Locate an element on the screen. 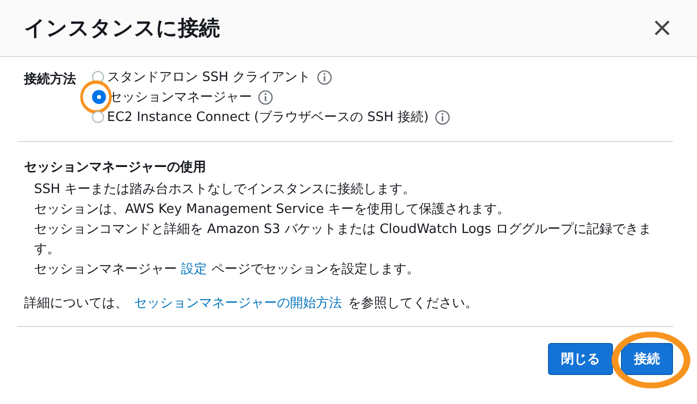  usage-text: セッションマネージャー is located at coordinates (105, 269).